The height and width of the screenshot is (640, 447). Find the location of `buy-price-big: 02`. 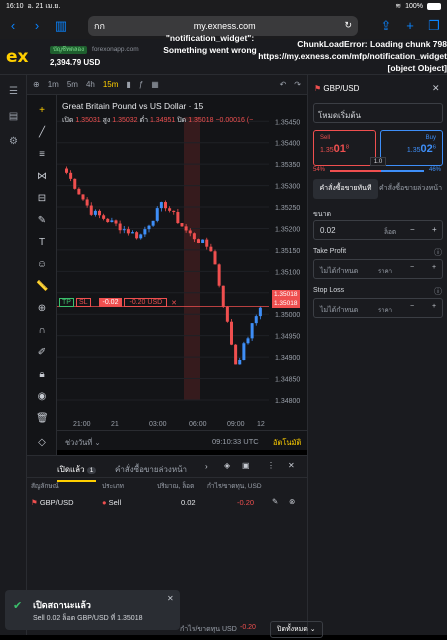

buy-price-big: 02 is located at coordinates (426, 149).